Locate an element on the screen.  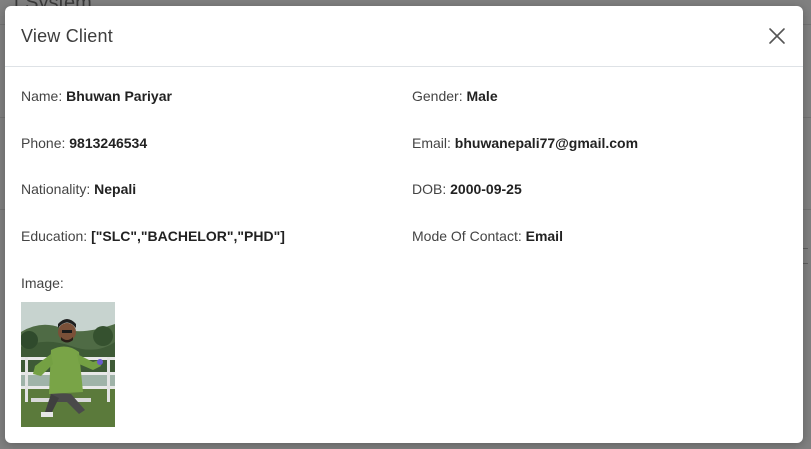
image-label: Image: is located at coordinates (42, 283).